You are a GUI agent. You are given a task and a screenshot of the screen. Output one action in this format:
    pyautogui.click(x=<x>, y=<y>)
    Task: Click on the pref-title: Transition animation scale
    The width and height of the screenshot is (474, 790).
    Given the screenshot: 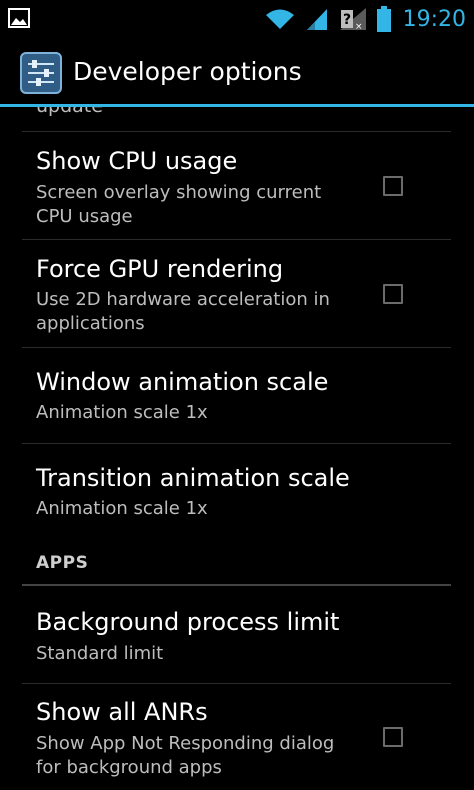 What is the action you would take?
    pyautogui.click(x=193, y=478)
    